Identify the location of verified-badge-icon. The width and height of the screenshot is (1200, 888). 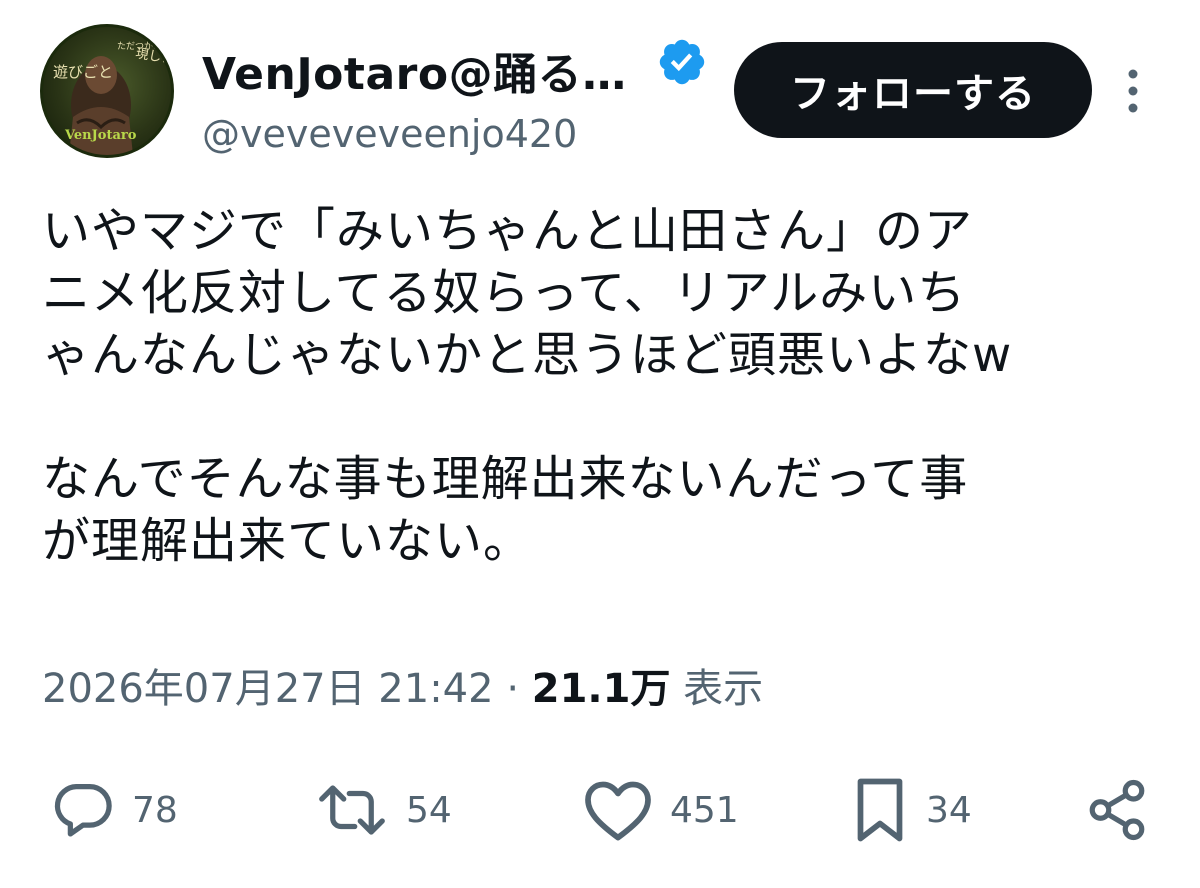
(682, 62).